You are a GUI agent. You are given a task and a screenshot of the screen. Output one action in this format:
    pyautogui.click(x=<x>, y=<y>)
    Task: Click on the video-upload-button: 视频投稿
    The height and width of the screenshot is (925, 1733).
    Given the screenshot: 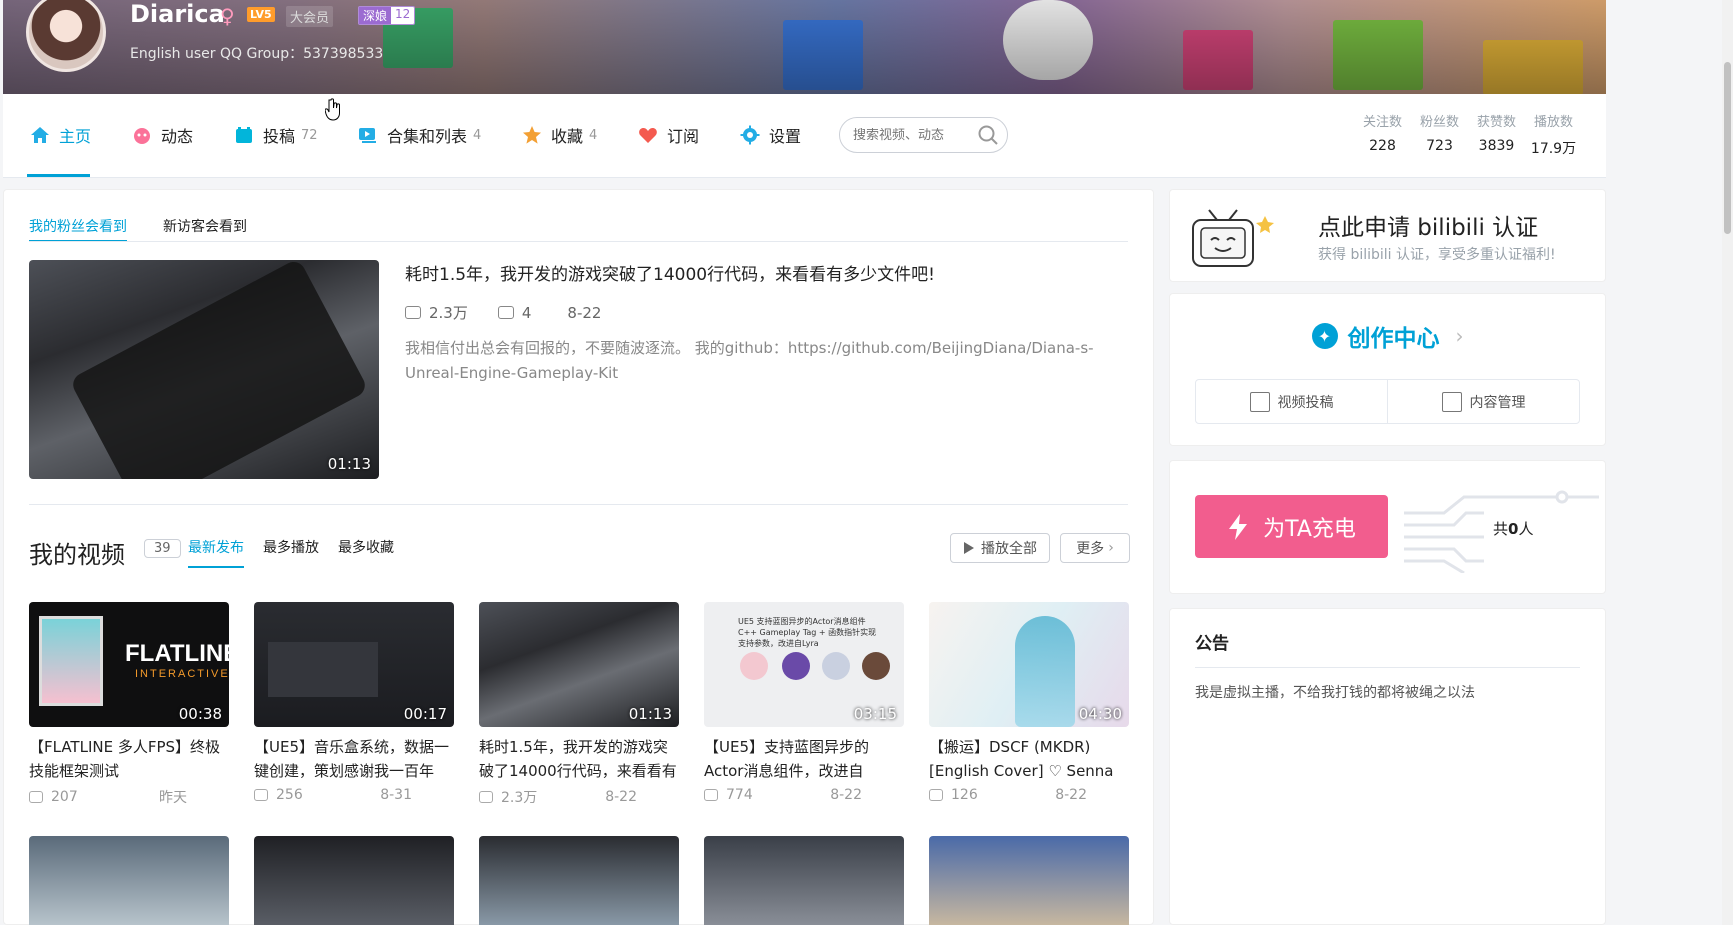 What is the action you would take?
    pyautogui.click(x=1291, y=401)
    